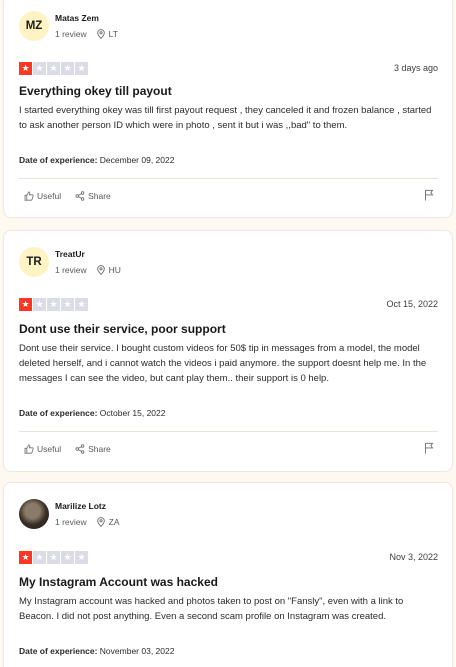 This screenshot has height=667, width=456. I want to click on reviewer-meta: 1 review HU, so click(88, 270).